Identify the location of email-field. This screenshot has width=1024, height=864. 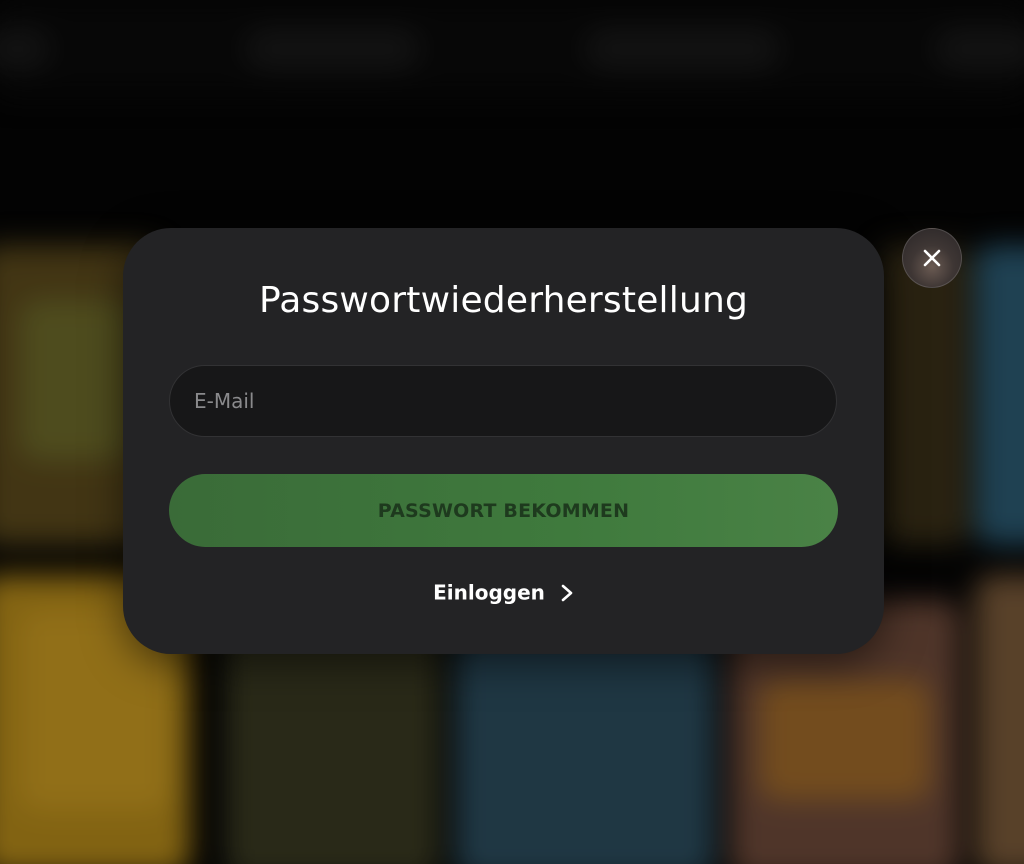
(503, 401).